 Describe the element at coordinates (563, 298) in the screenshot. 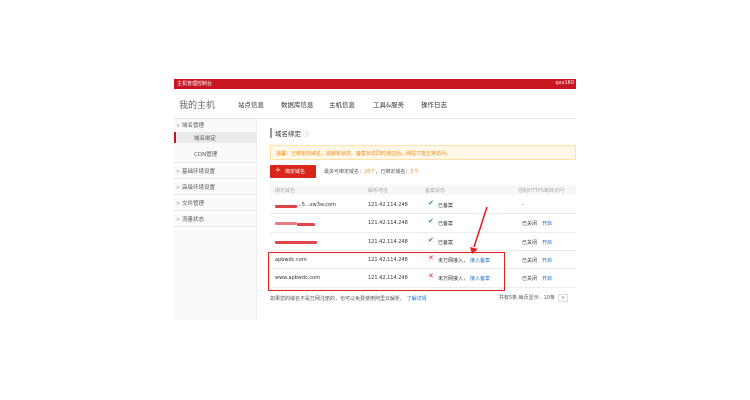

I see `prev-page-button: «` at that location.